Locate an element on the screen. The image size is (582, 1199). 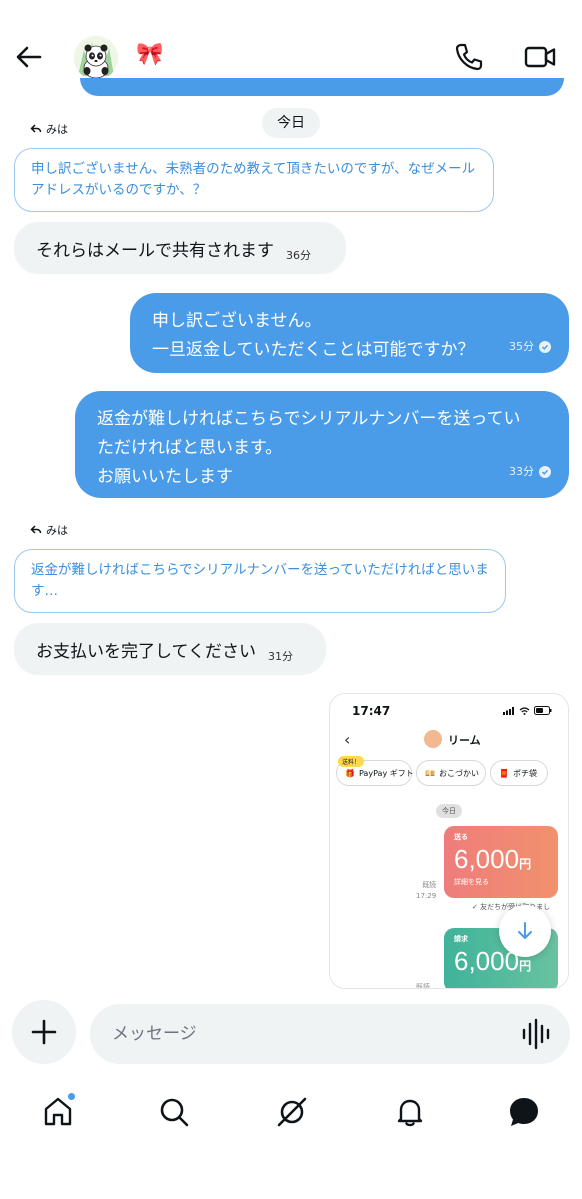
message-time: 36分 is located at coordinates (298, 255).